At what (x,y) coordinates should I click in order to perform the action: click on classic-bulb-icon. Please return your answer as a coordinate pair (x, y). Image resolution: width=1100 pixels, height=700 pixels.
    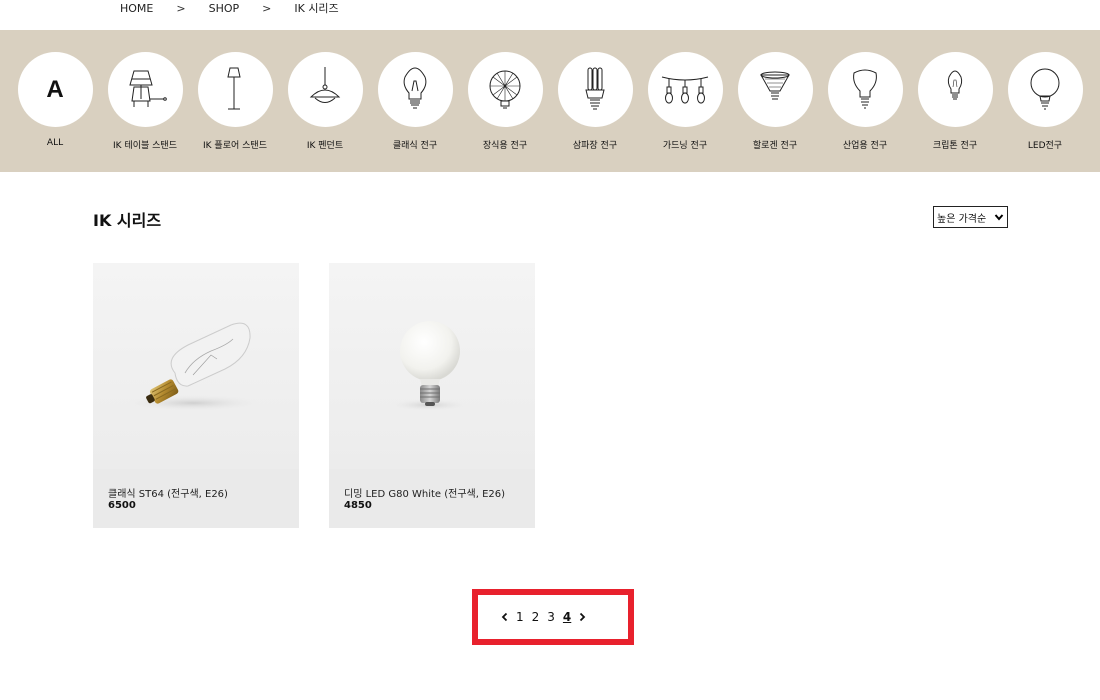
    Looking at the image, I should click on (415, 87).